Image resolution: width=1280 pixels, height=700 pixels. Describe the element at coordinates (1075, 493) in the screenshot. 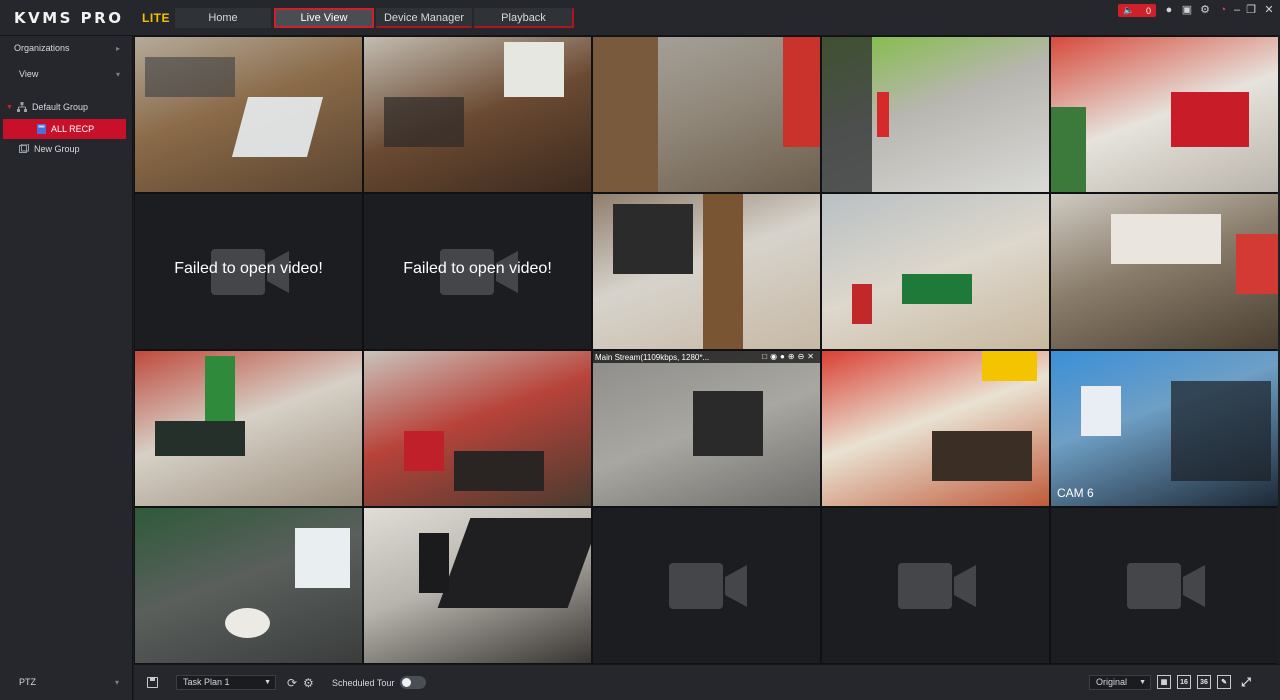

I see `camera-name: CAM 6` at that location.